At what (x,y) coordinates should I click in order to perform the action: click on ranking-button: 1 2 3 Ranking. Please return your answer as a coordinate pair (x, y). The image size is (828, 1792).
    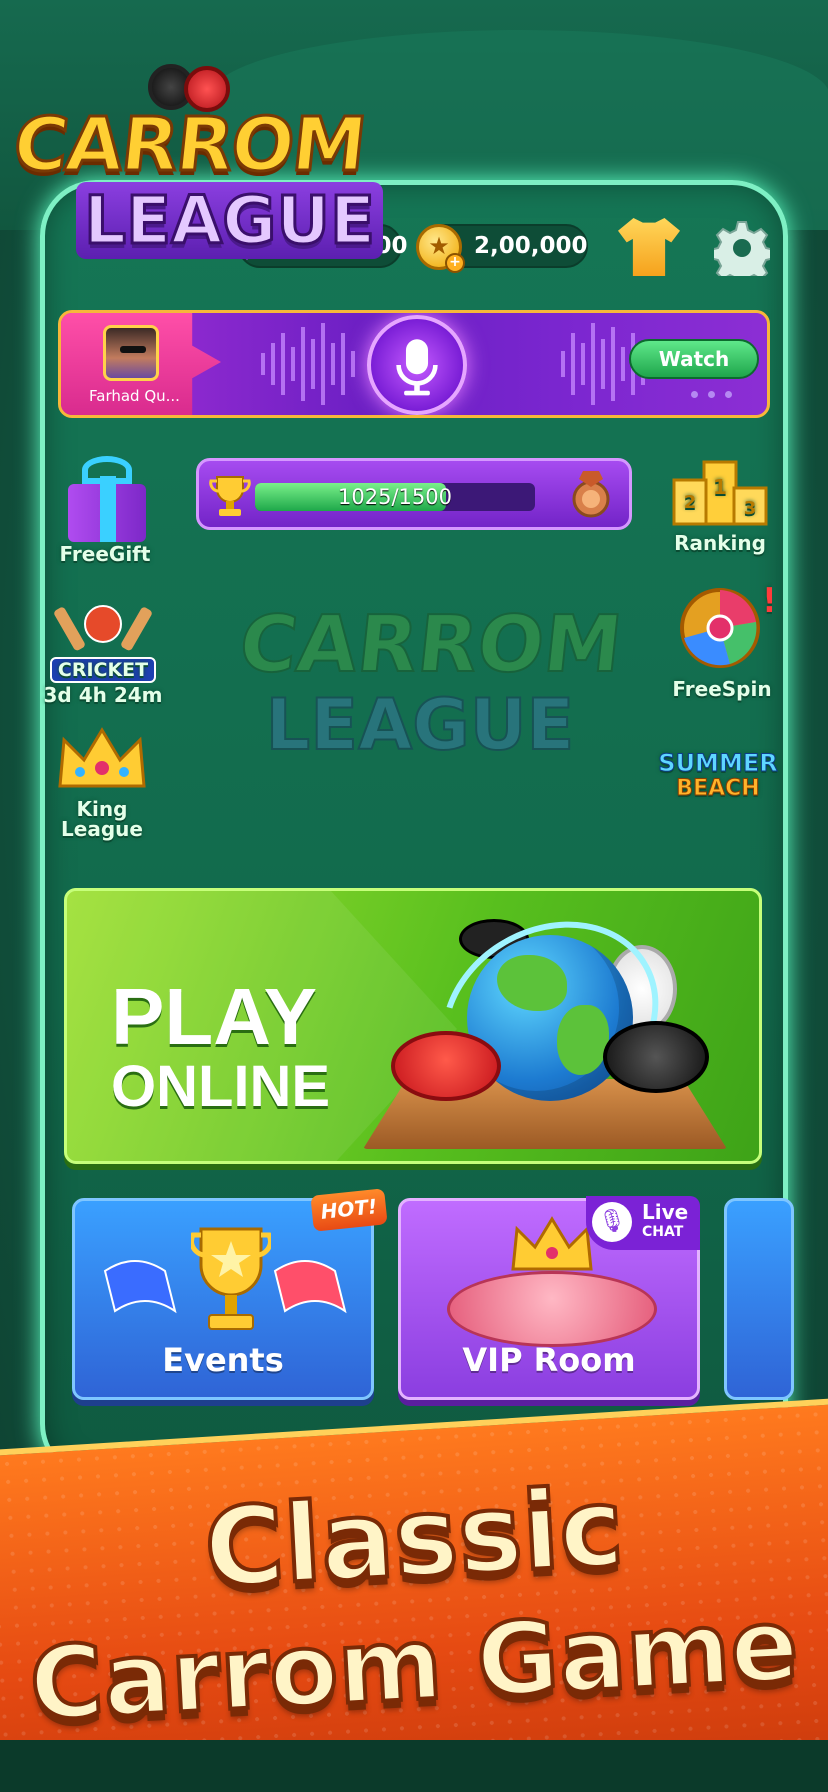
    Looking at the image, I should click on (720, 504).